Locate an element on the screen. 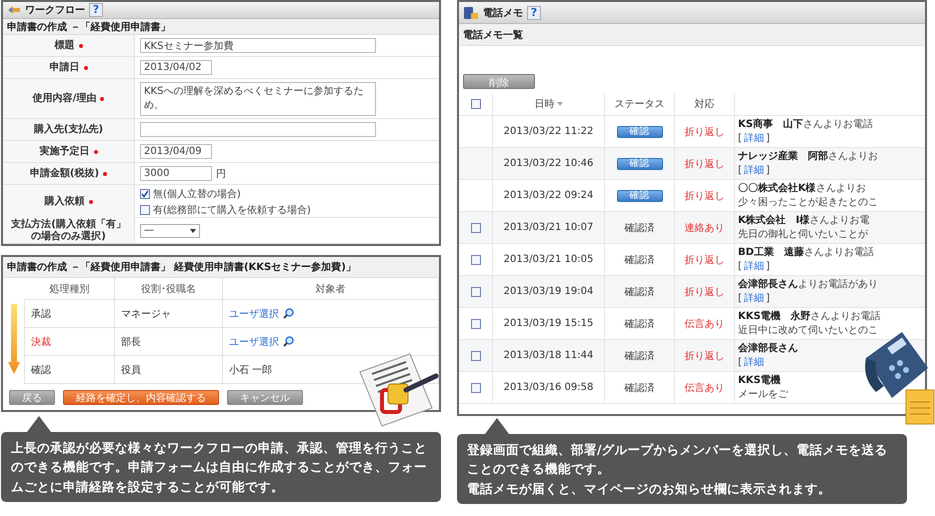 The width and height of the screenshot is (935, 516). action-button: 経路を確定し、内容確認する is located at coordinates (141, 397).